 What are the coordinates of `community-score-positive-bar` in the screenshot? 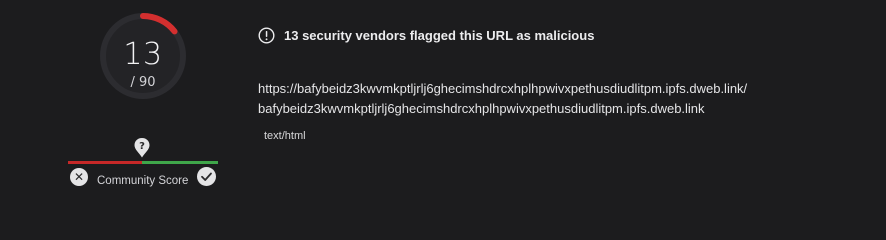 It's located at (180, 162).